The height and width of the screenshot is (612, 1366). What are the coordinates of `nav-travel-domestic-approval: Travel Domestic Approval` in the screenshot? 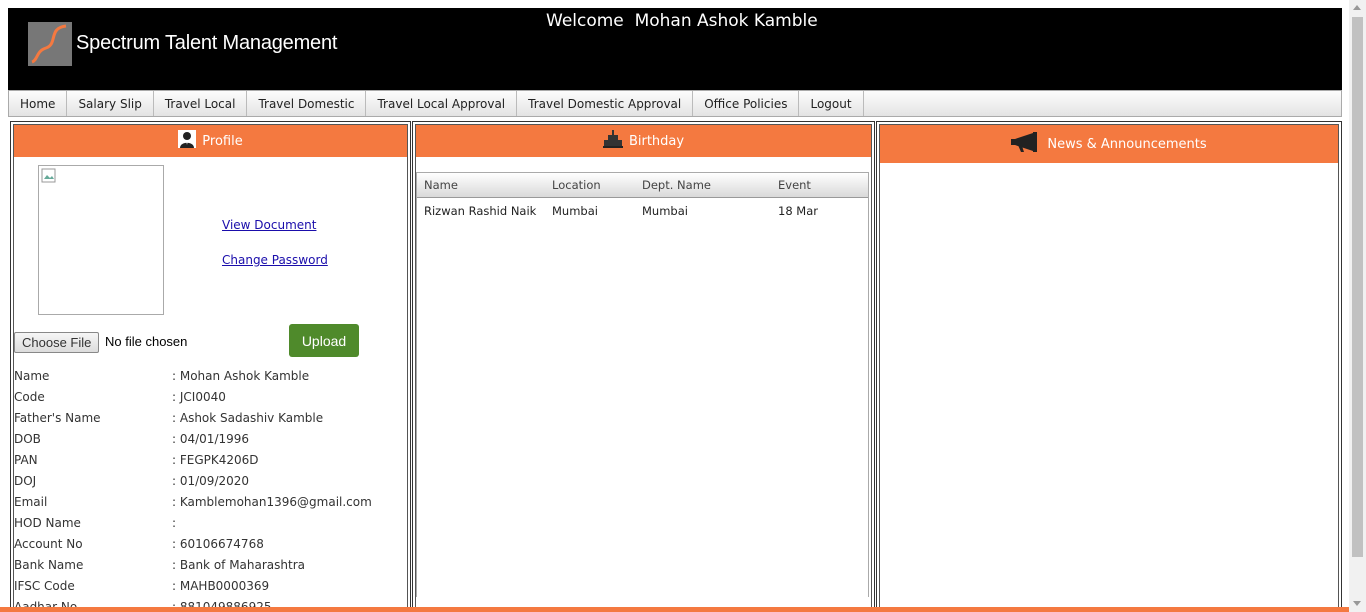 It's located at (605, 103).